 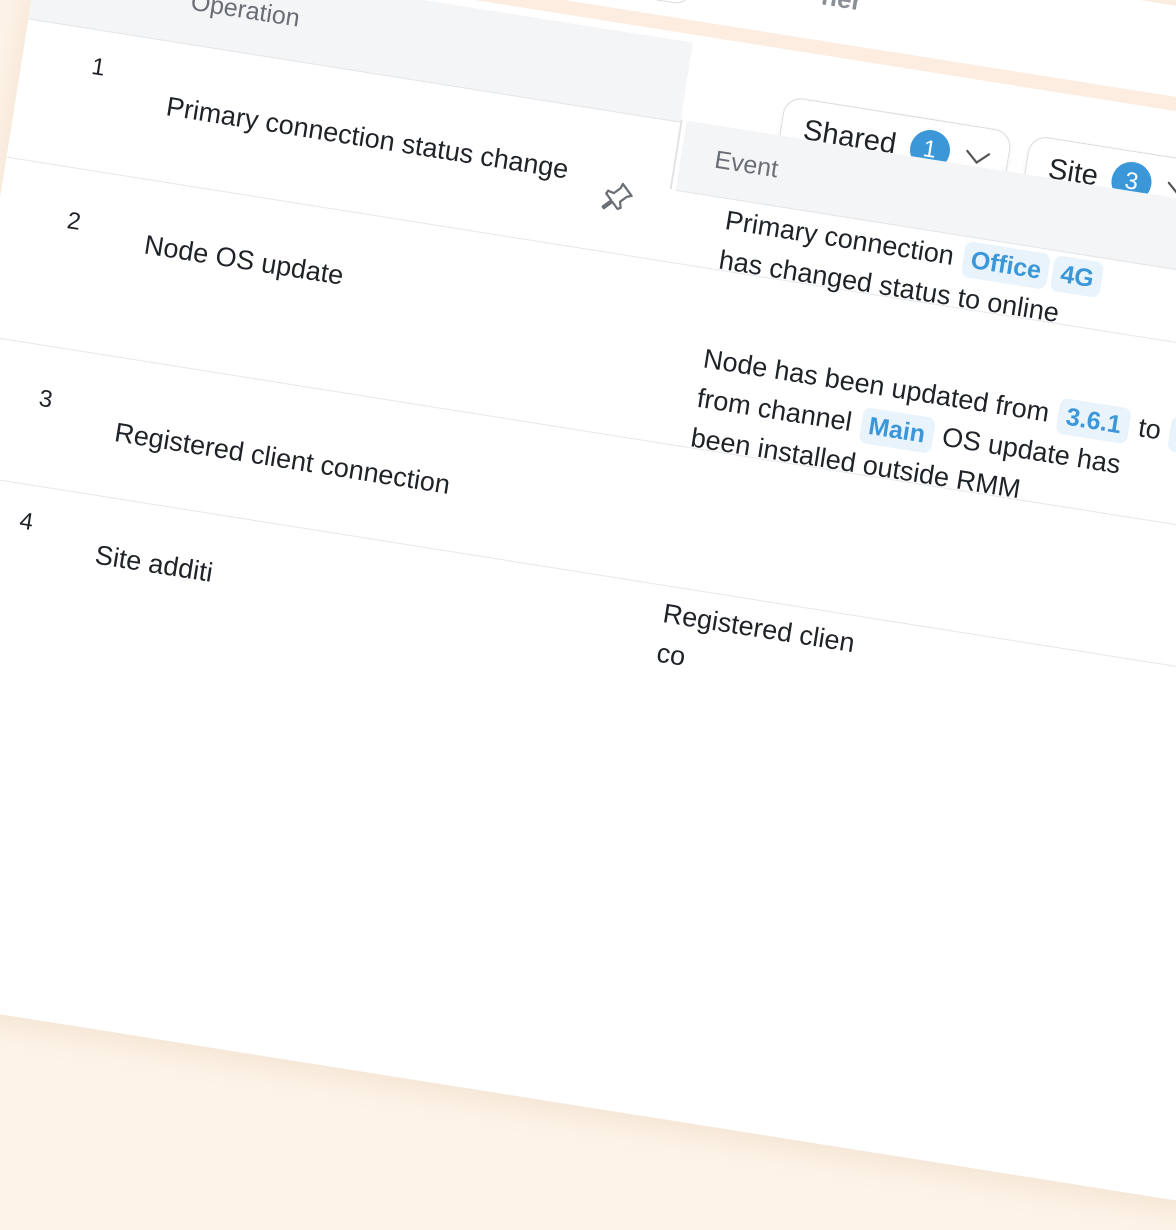 What do you see at coordinates (125, 3) in the screenshot?
I see `index-column-header: #` at bounding box center [125, 3].